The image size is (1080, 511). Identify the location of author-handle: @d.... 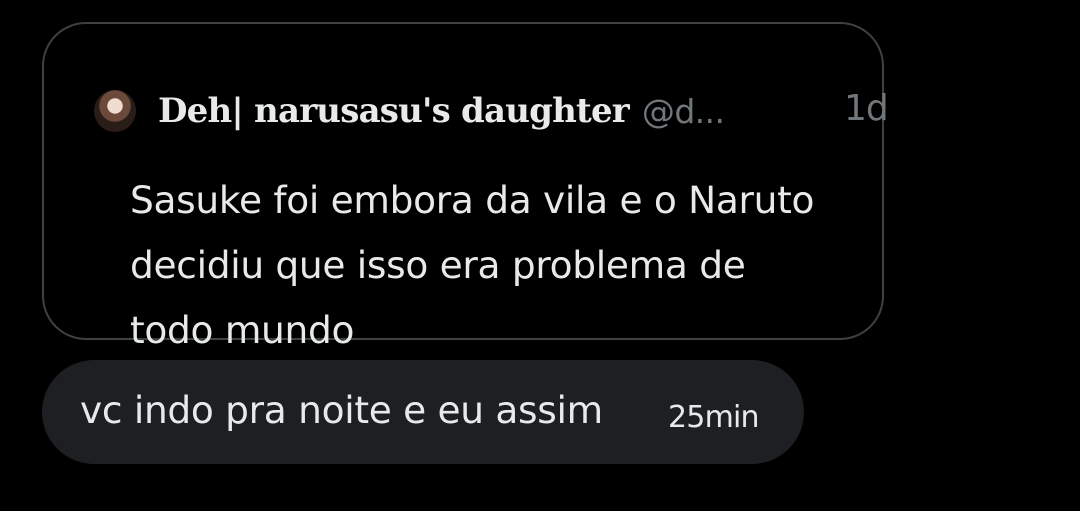
(683, 111).